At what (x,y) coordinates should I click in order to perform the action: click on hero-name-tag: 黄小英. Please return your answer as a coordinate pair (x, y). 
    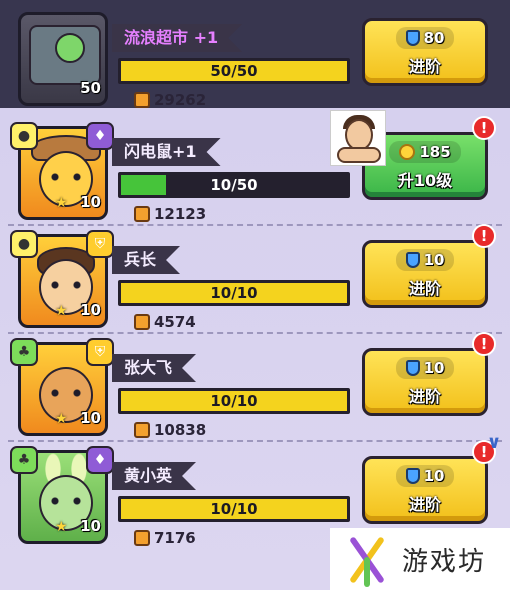
    Looking at the image, I should click on (154, 476).